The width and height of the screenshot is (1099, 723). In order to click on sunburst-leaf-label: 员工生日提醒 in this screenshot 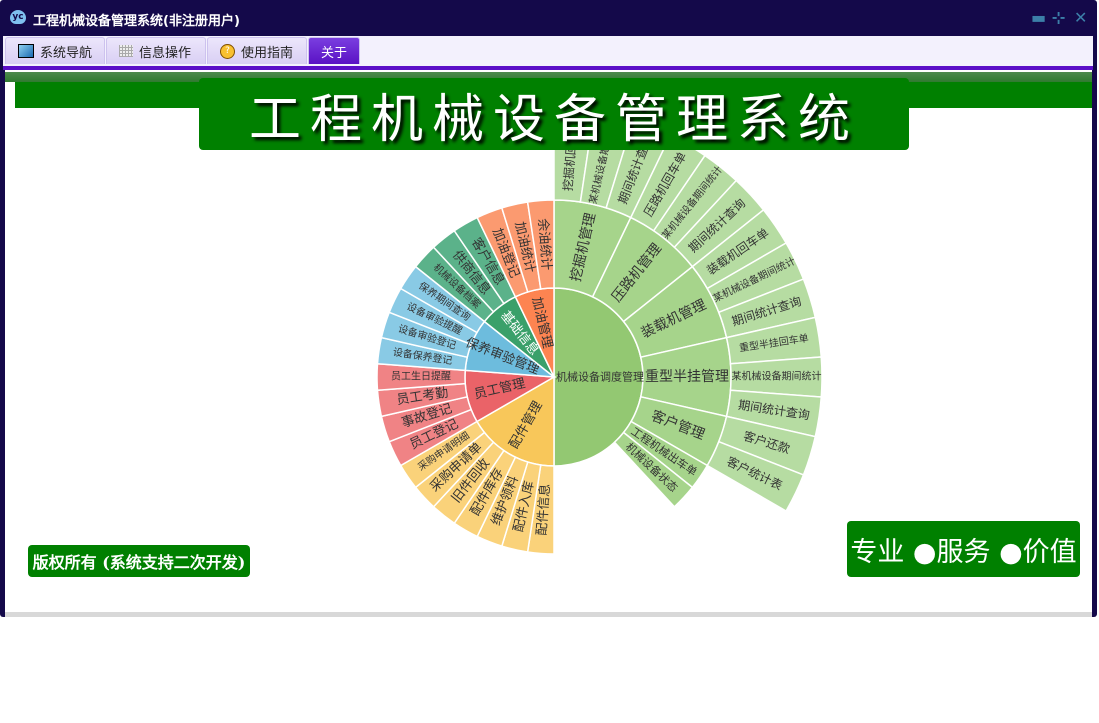, I will do `click(421, 376)`.